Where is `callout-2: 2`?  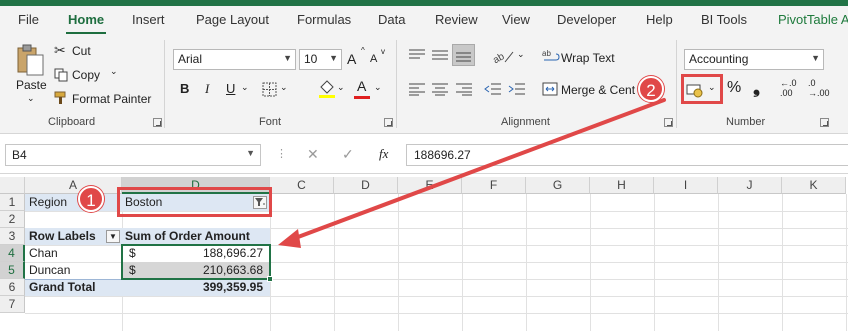
callout-2: 2 is located at coordinates (651, 89).